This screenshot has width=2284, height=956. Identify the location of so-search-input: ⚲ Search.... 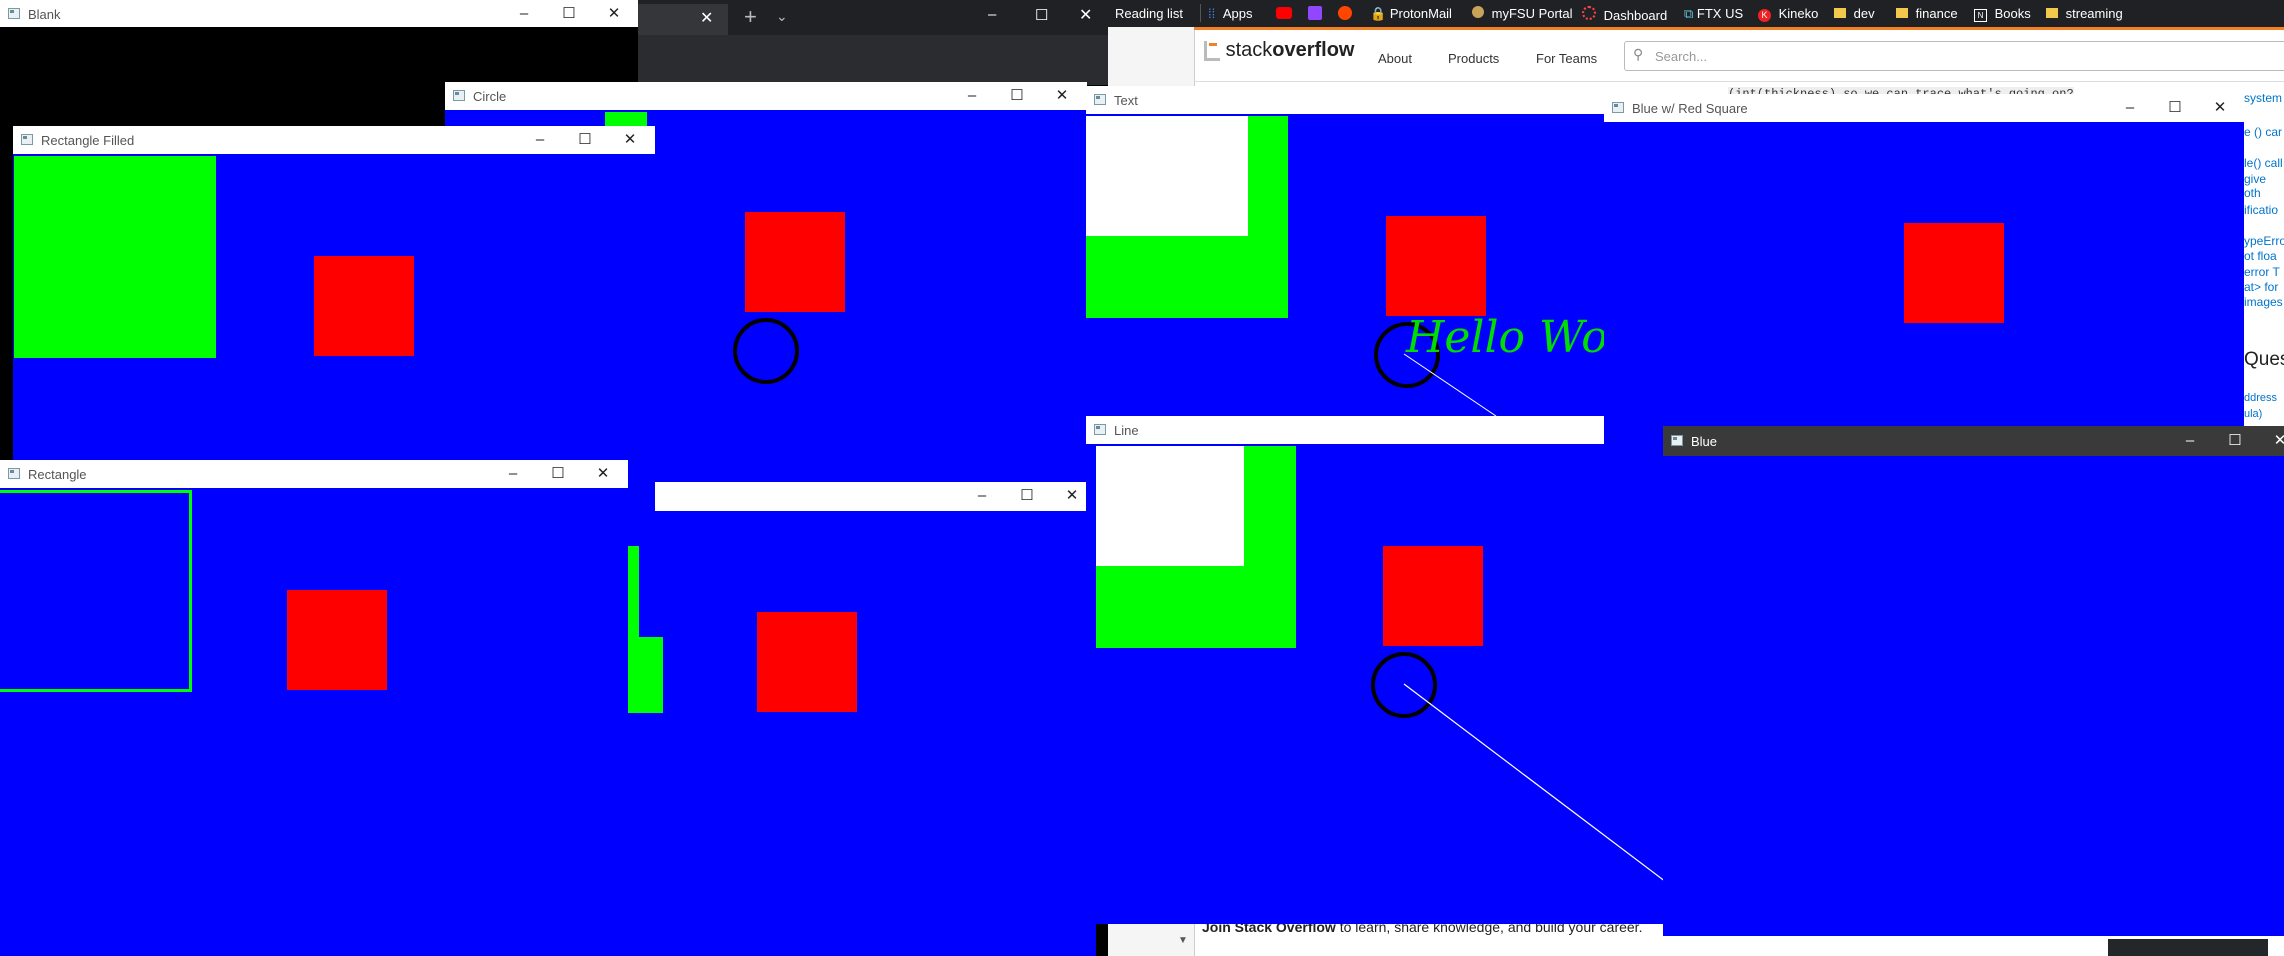
(1954, 56).